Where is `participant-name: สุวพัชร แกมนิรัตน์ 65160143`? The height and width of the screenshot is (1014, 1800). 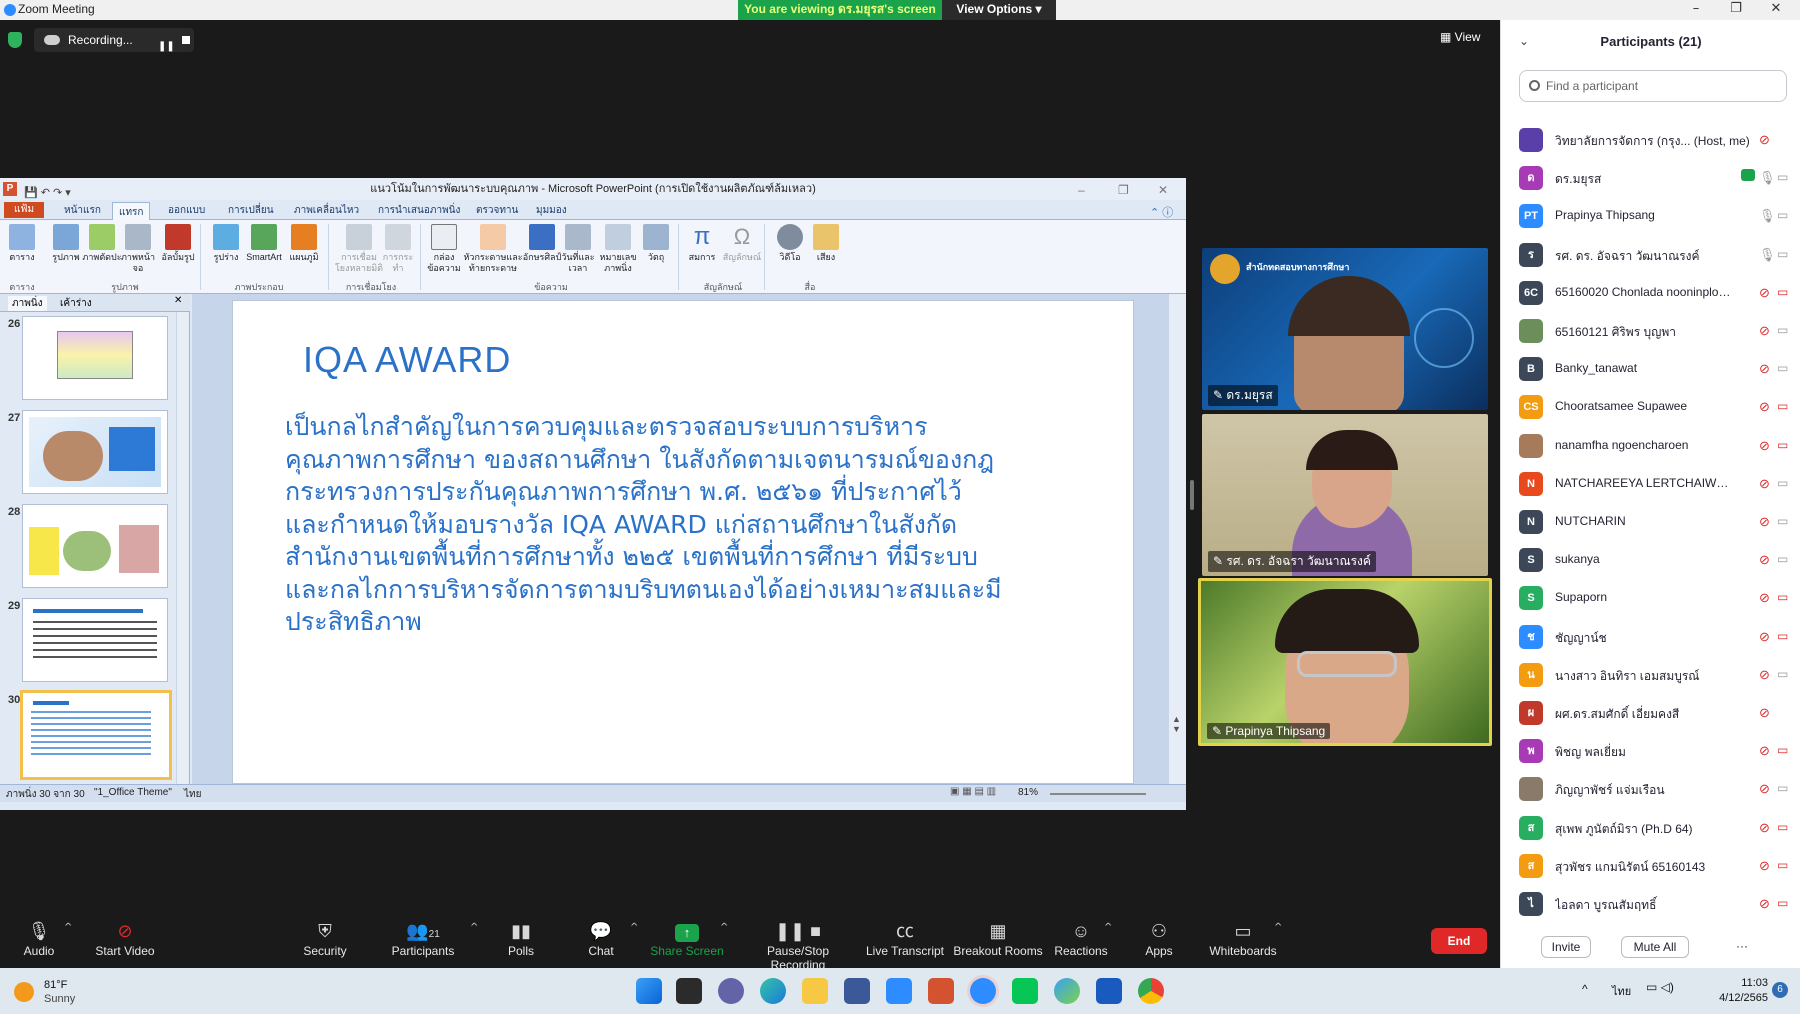
participant-name: สุวพัชร แกมนิรัตน์ 65160143 is located at coordinates (1630, 866).